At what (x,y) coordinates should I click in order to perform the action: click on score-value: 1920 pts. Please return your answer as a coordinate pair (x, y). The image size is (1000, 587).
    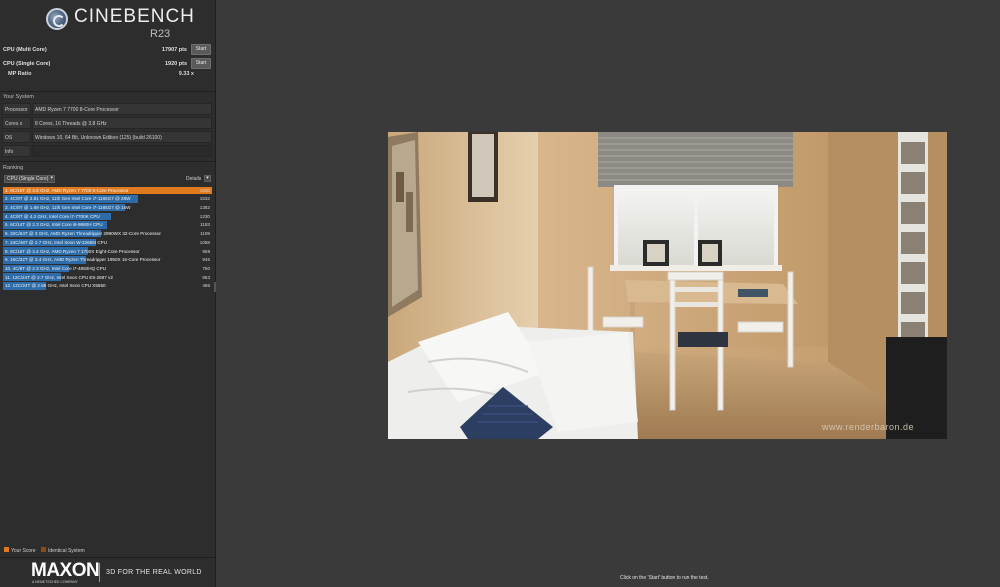
    Looking at the image, I should click on (175, 64).